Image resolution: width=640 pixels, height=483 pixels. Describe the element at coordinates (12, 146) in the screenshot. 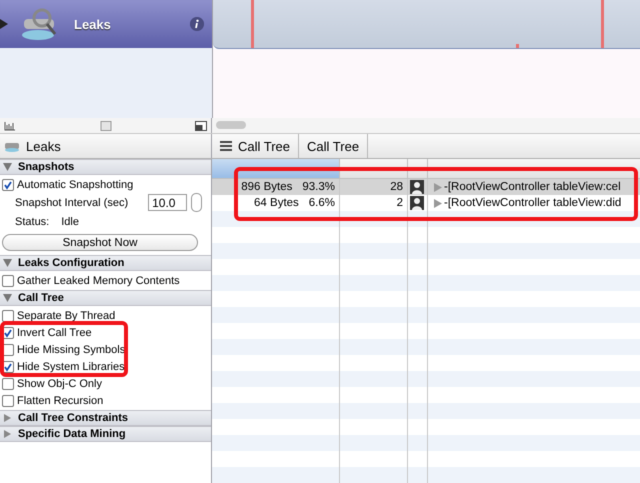

I see `pipe-icon` at that location.